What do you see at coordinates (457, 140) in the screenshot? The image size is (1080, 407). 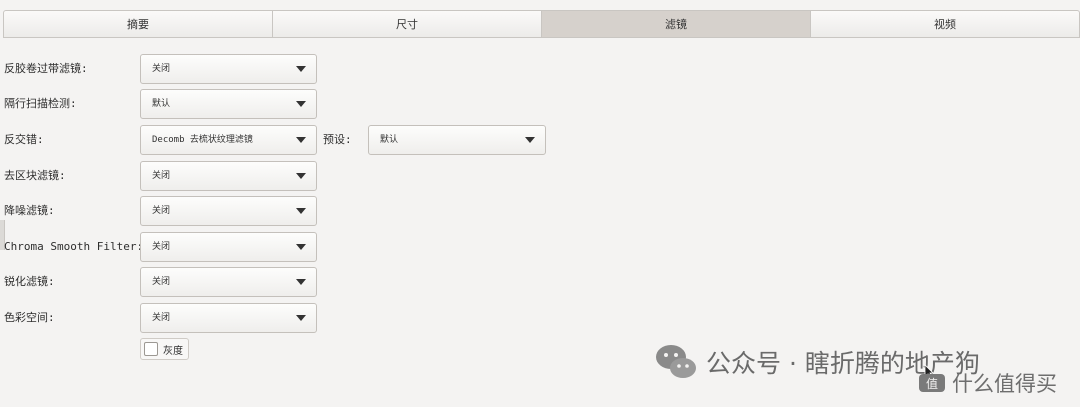 I see `deinterlace-preset-select: 默认` at bounding box center [457, 140].